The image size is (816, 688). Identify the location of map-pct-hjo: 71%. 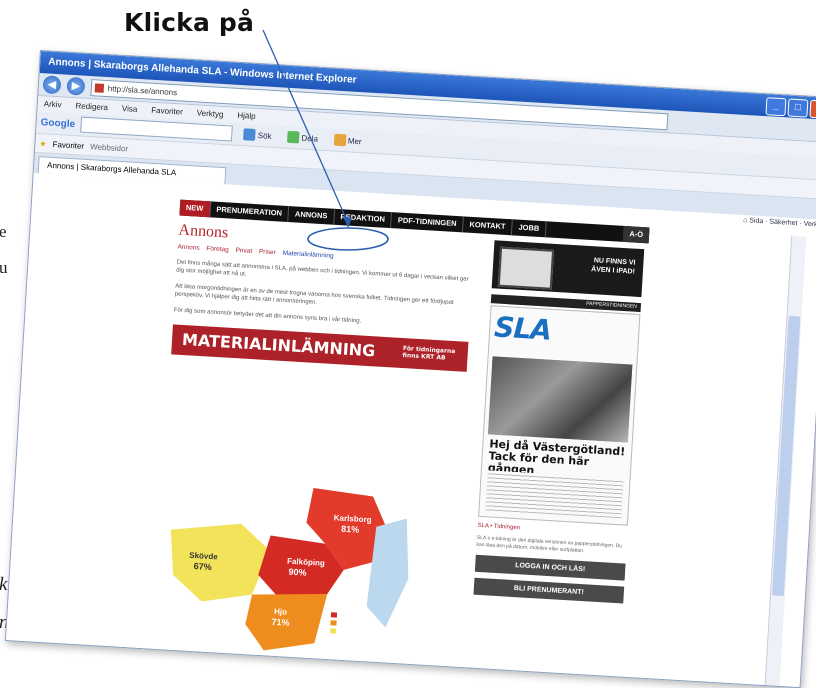
(280, 622).